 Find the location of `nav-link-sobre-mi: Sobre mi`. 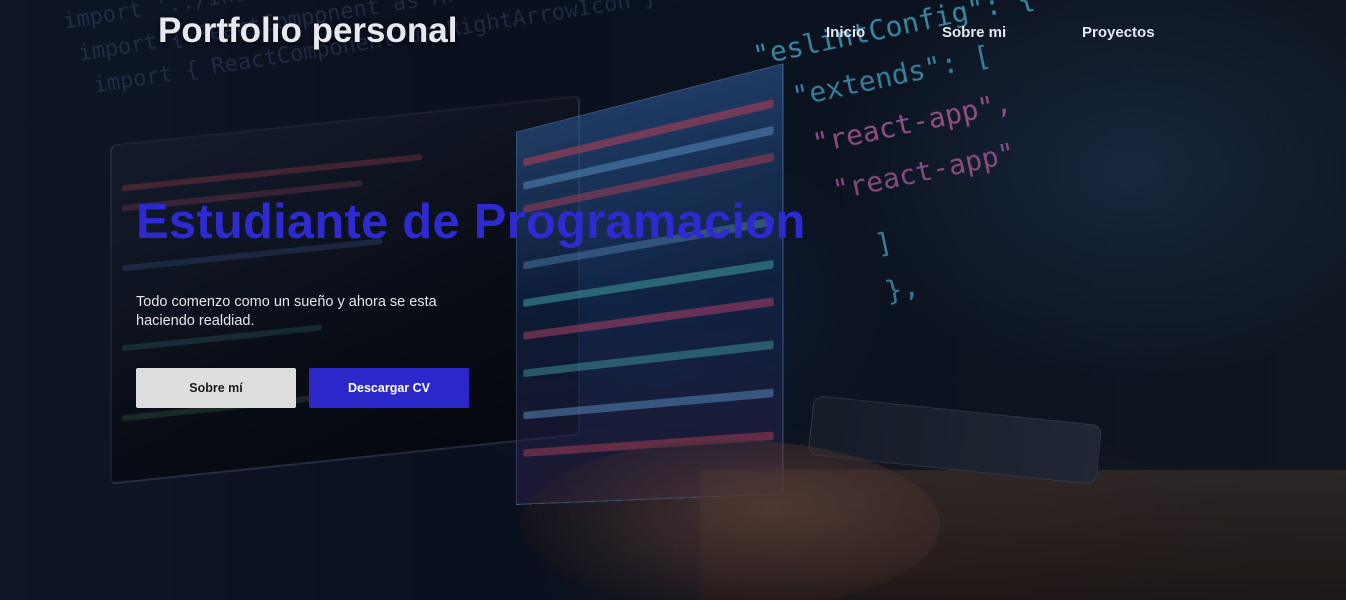

nav-link-sobre-mi: Sobre mi is located at coordinates (974, 32).